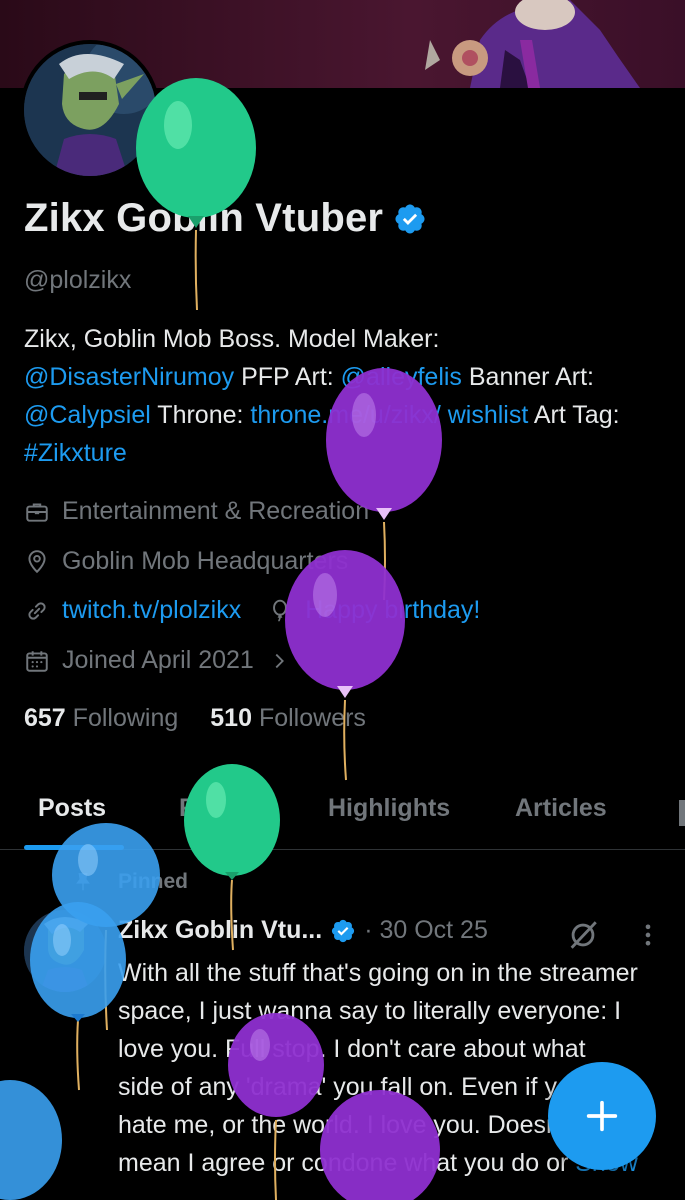 The image size is (685, 1200). What do you see at coordinates (45, 718) in the screenshot?
I see `following-count: 657` at bounding box center [45, 718].